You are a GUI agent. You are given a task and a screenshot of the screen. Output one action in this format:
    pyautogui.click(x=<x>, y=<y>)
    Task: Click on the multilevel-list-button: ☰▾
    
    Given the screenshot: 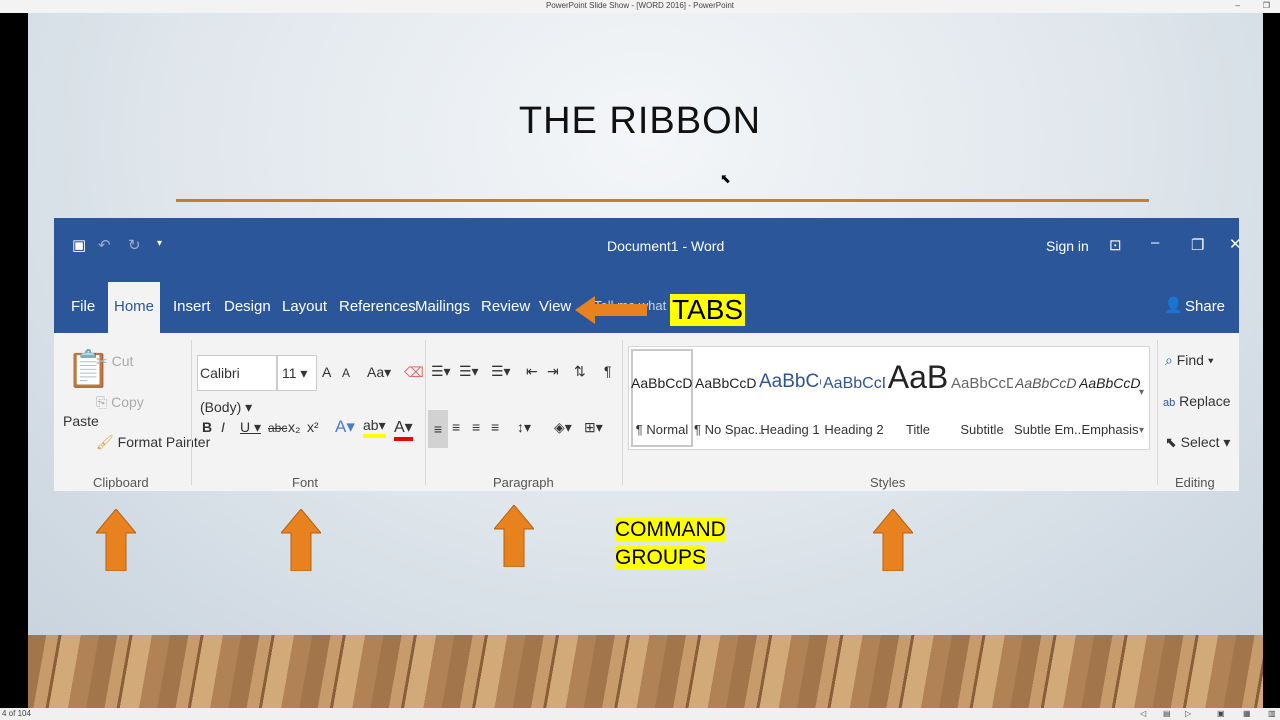 What is the action you would take?
    pyautogui.click(x=501, y=371)
    